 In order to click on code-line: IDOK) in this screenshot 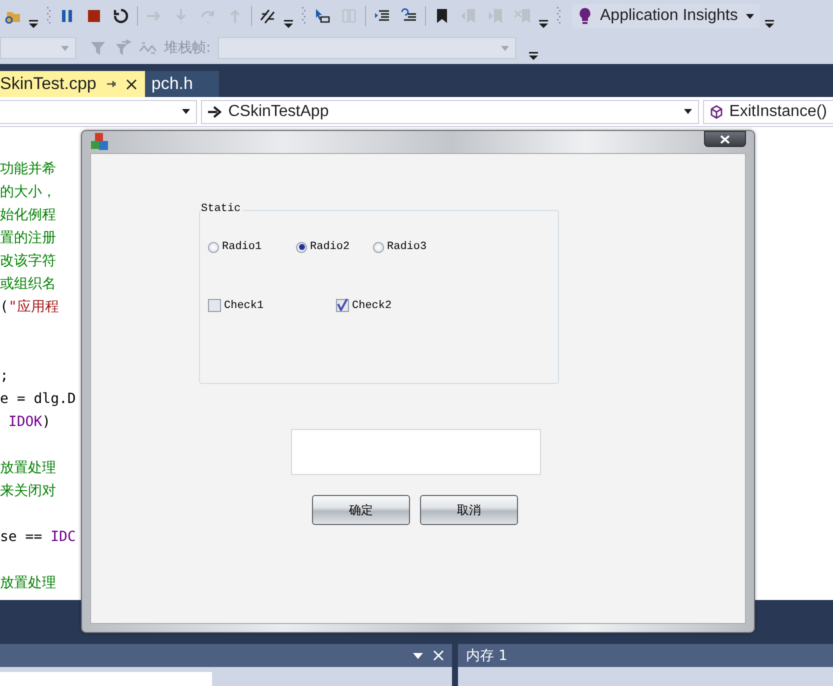, I will do `click(29, 422)`.